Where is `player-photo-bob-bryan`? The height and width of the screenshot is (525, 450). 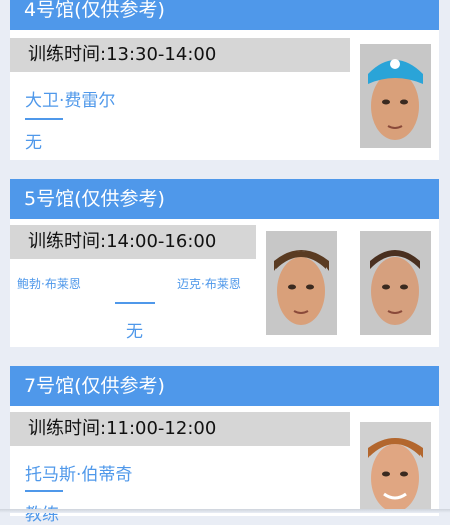
player-photo-bob-bryan is located at coordinates (301, 283).